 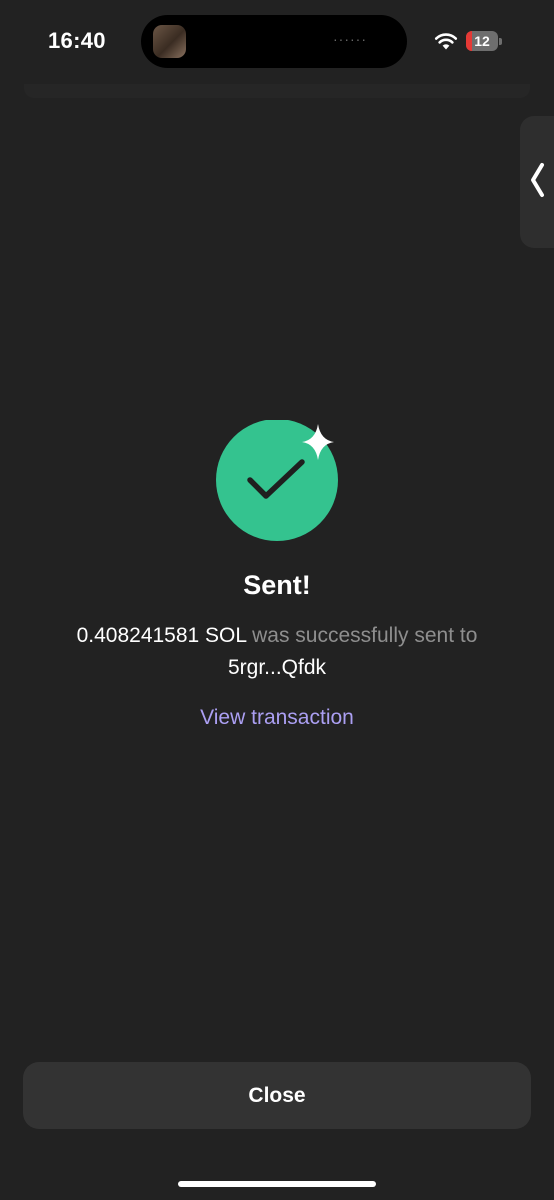 What do you see at coordinates (277, 1184) in the screenshot?
I see `home-indicator` at bounding box center [277, 1184].